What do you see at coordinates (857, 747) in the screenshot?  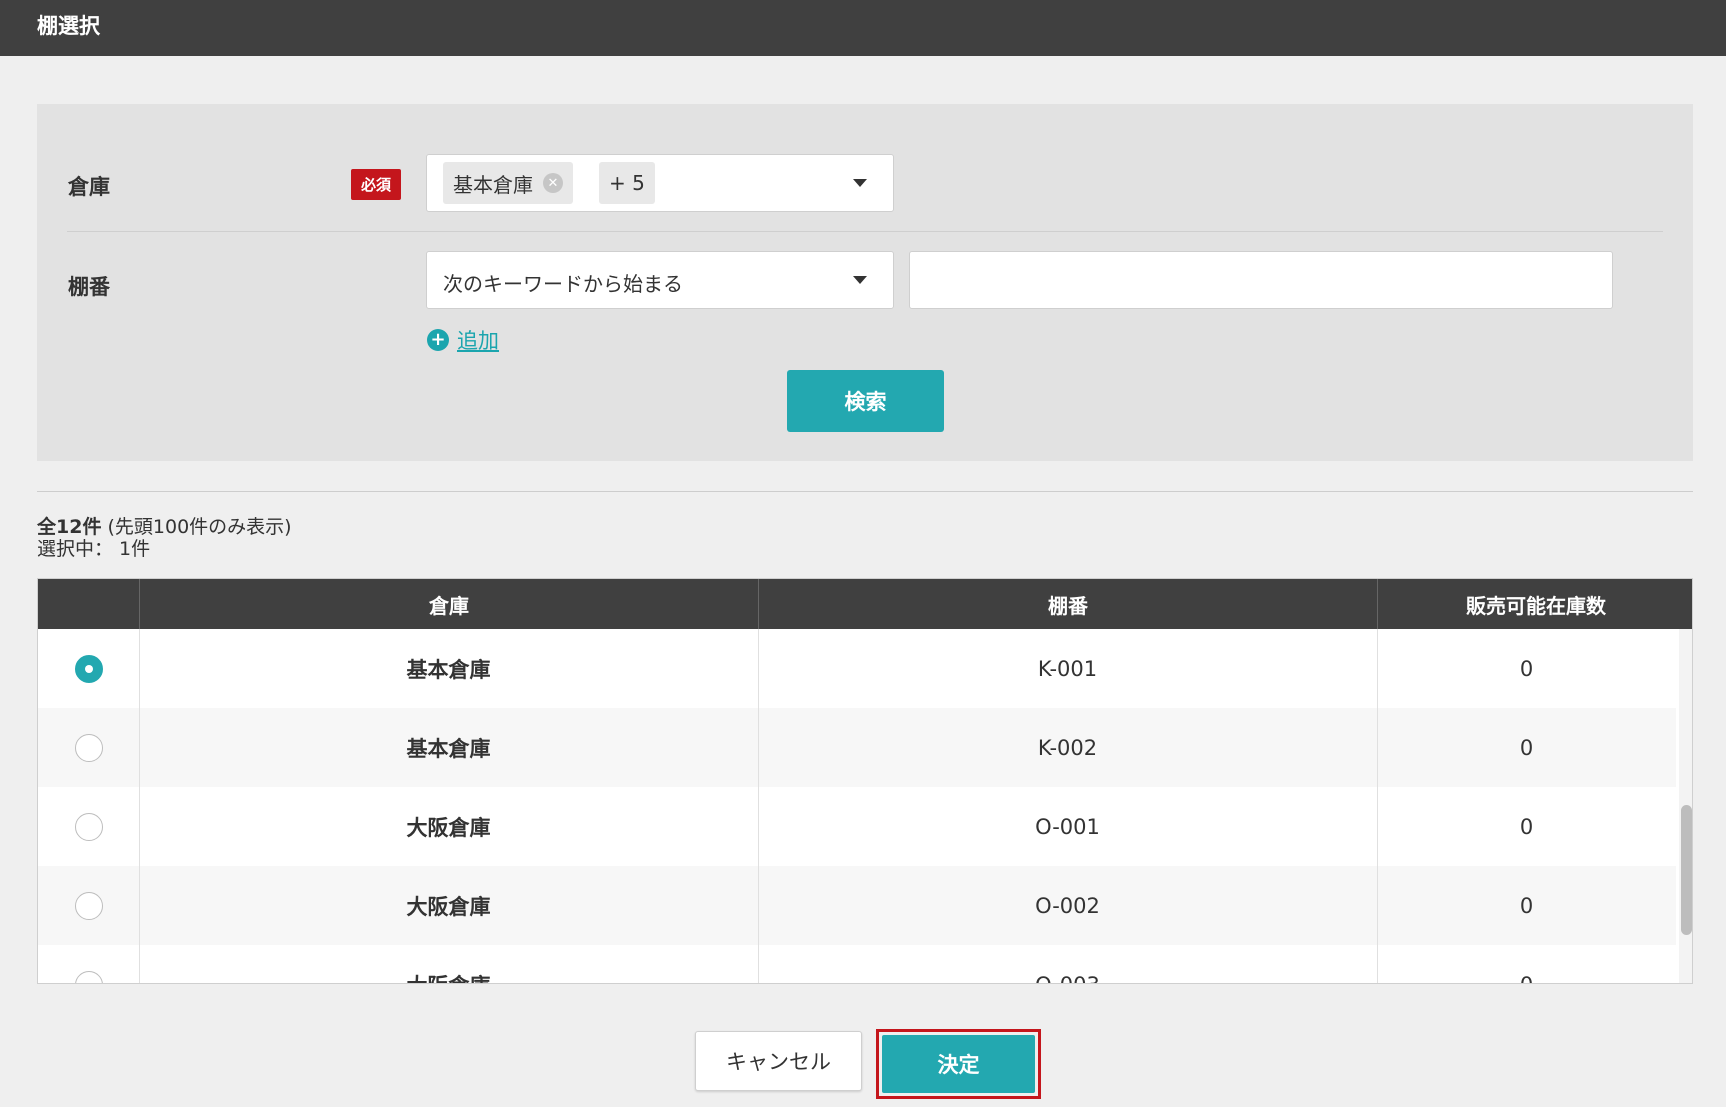 I see `table-row: 基本倉庫 K-002 0` at bounding box center [857, 747].